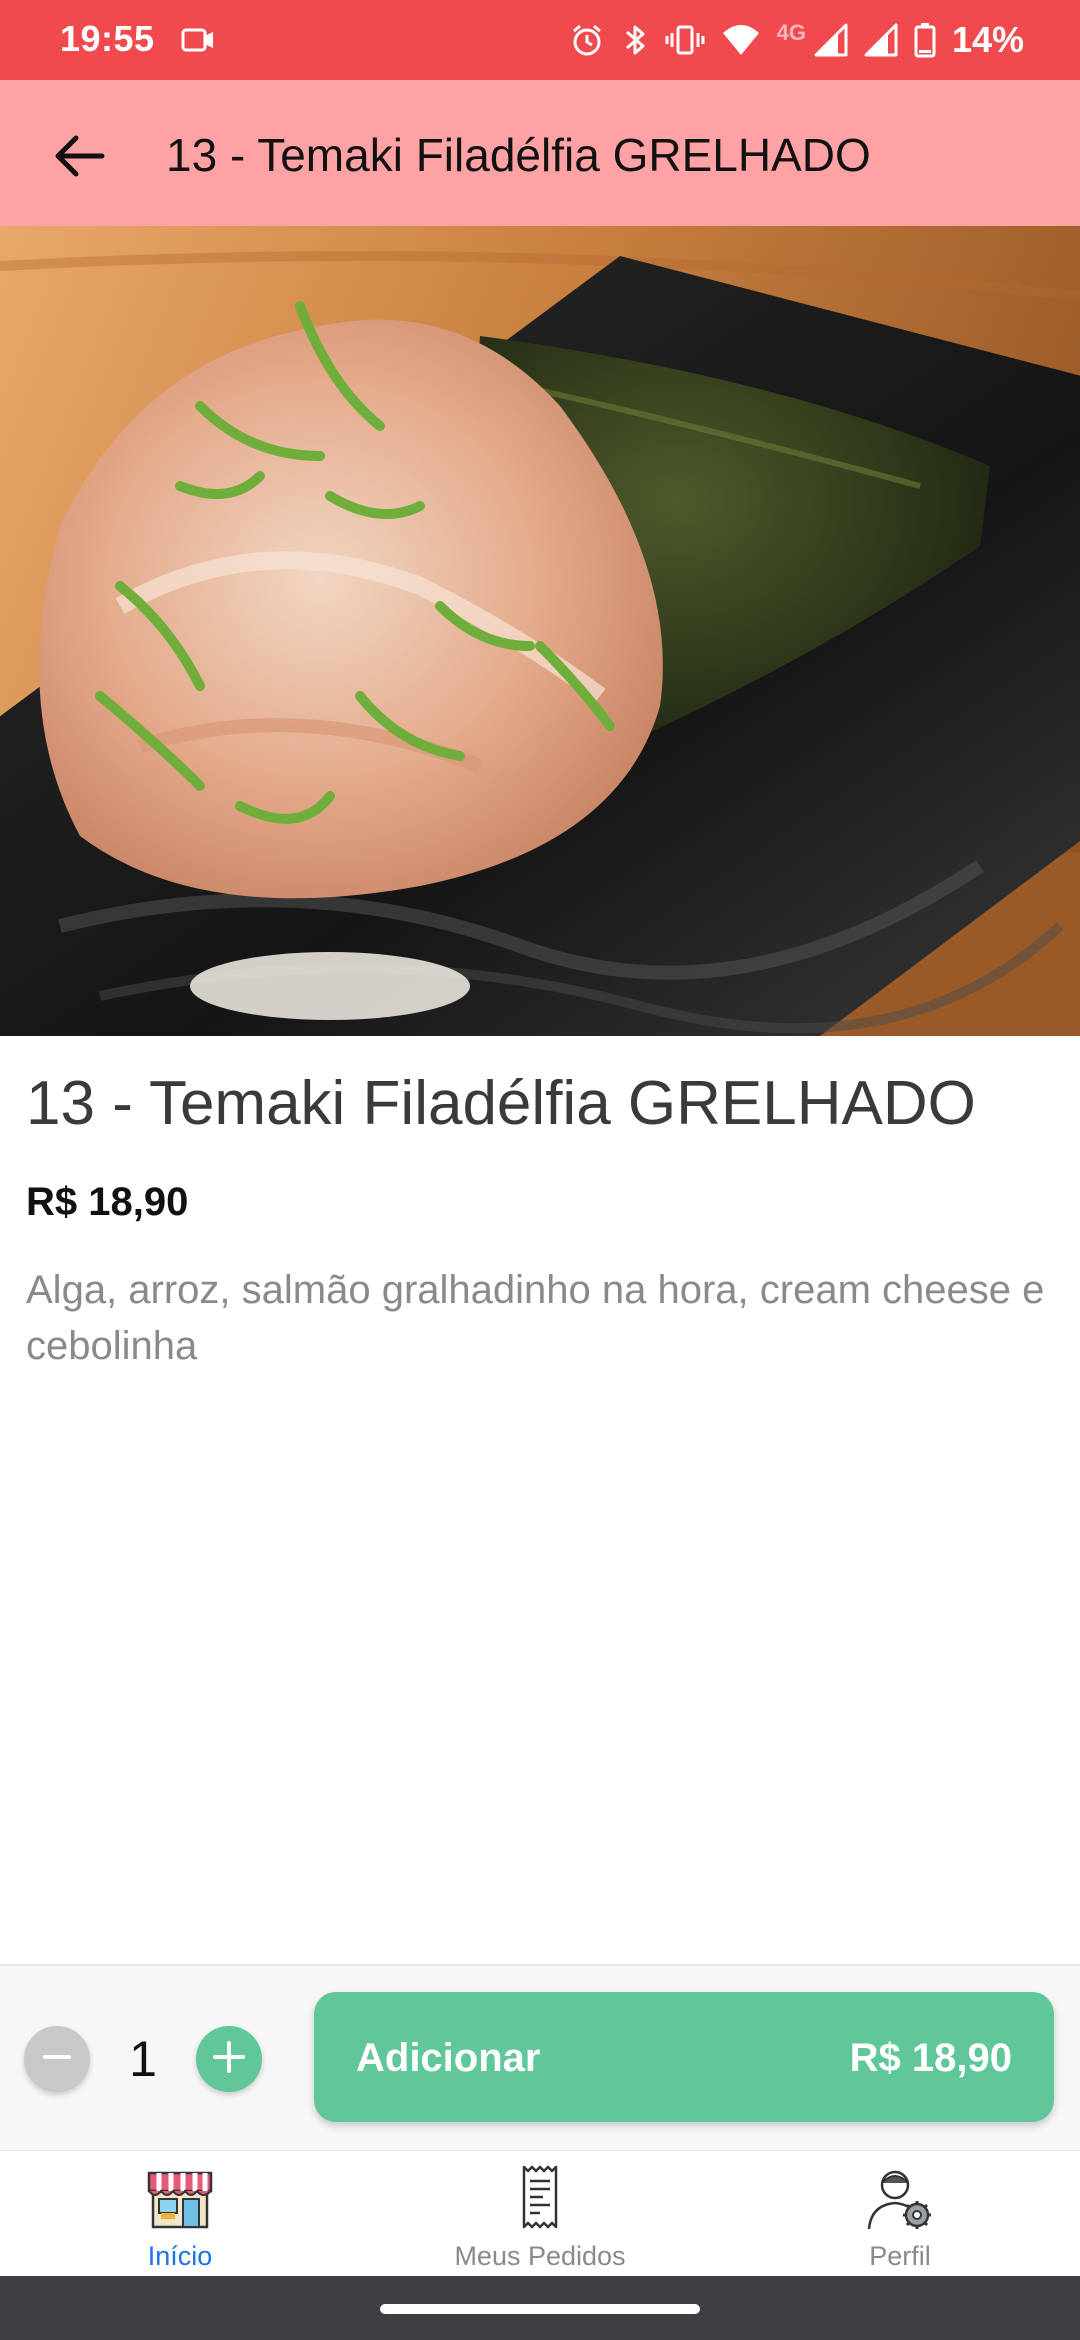 The height and width of the screenshot is (2340, 1080). What do you see at coordinates (540, 2198) in the screenshot?
I see `receipt-icon` at bounding box center [540, 2198].